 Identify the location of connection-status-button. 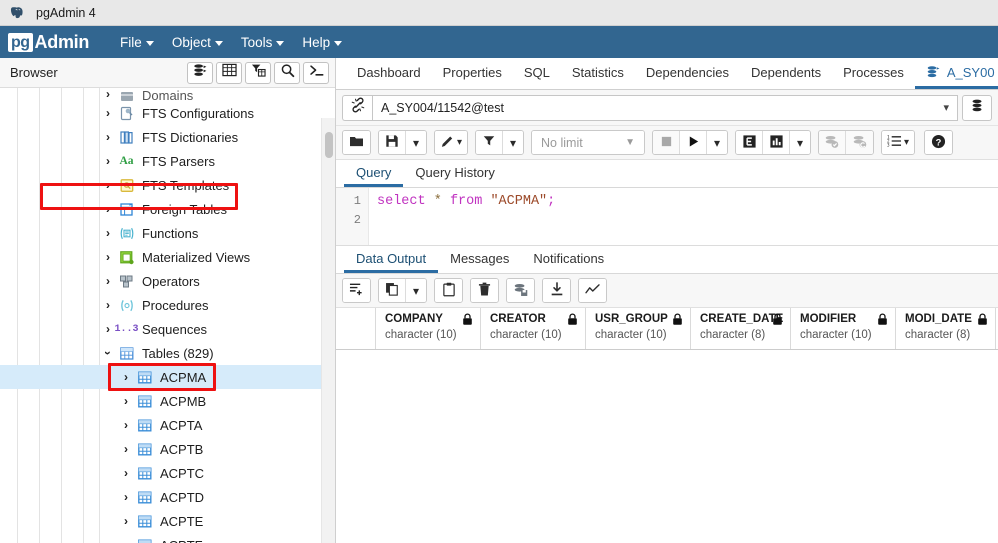
(357, 107).